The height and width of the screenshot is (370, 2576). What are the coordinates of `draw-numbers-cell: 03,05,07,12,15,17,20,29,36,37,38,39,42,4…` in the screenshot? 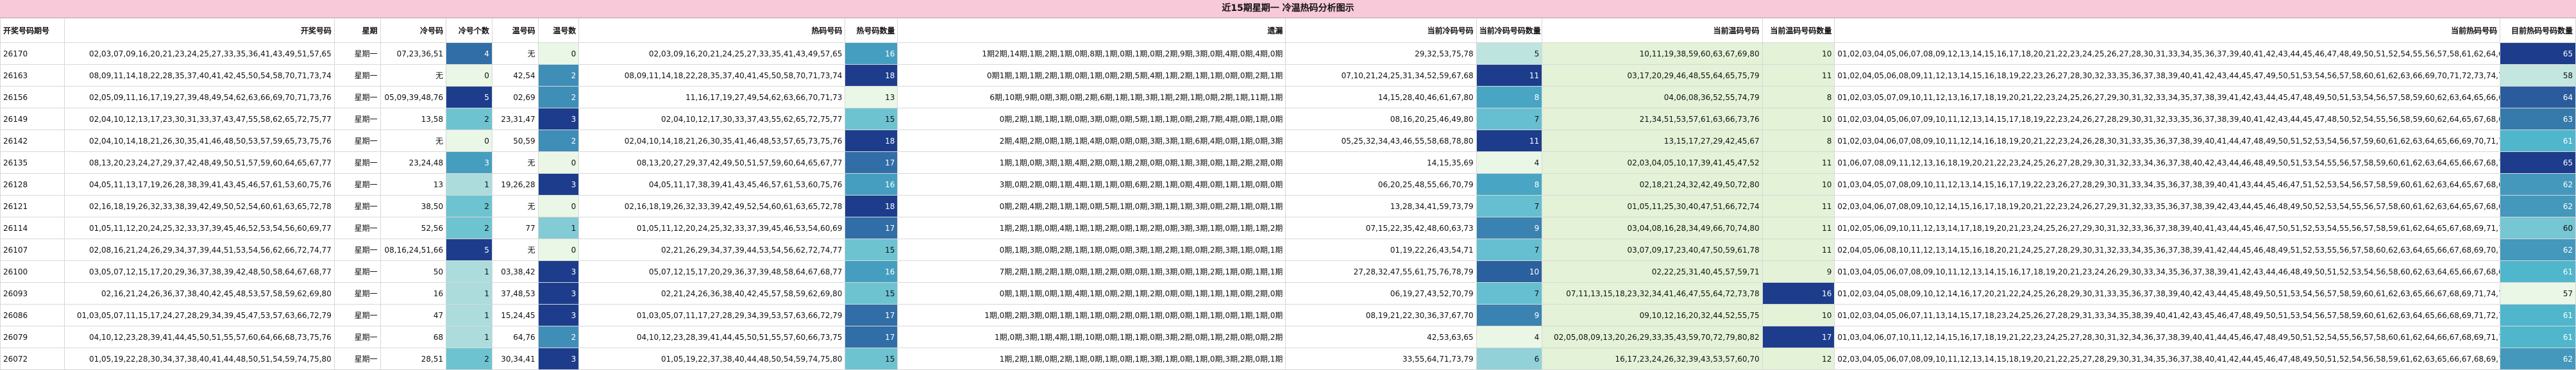 It's located at (199, 271).